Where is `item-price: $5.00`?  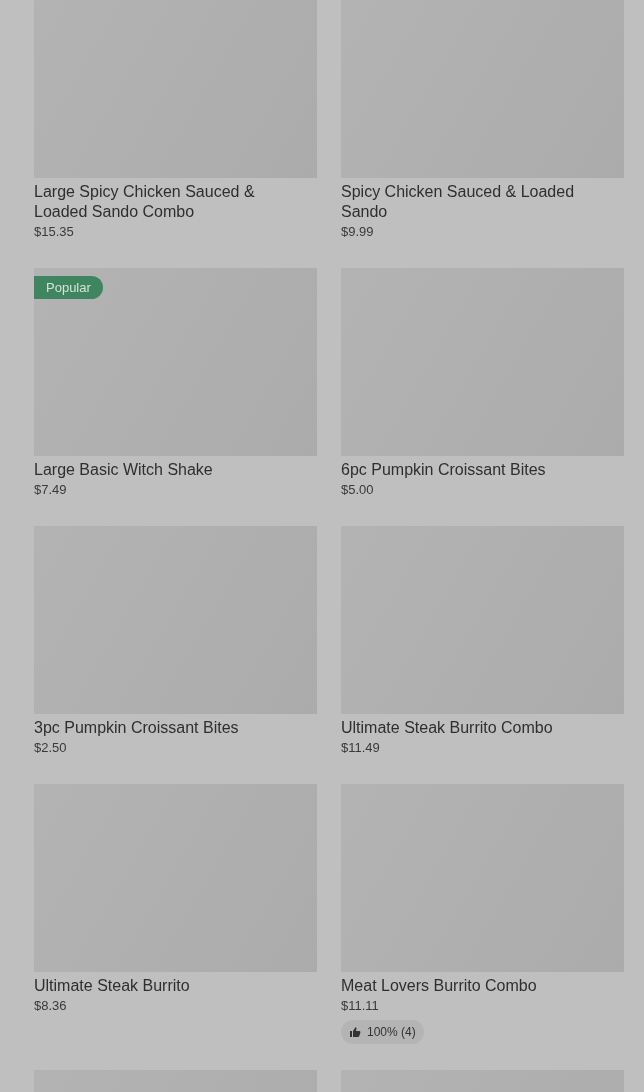
item-price: $5.00 is located at coordinates (357, 490).